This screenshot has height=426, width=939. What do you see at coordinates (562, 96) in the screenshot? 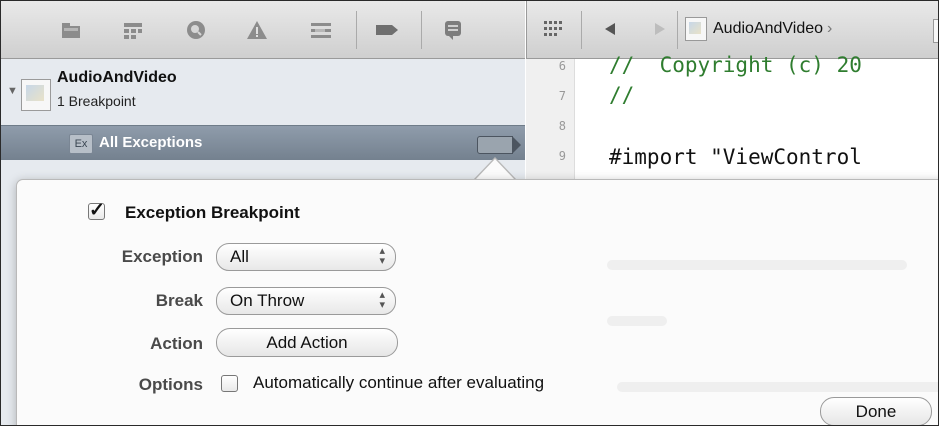
I see `line-number: 7` at bounding box center [562, 96].